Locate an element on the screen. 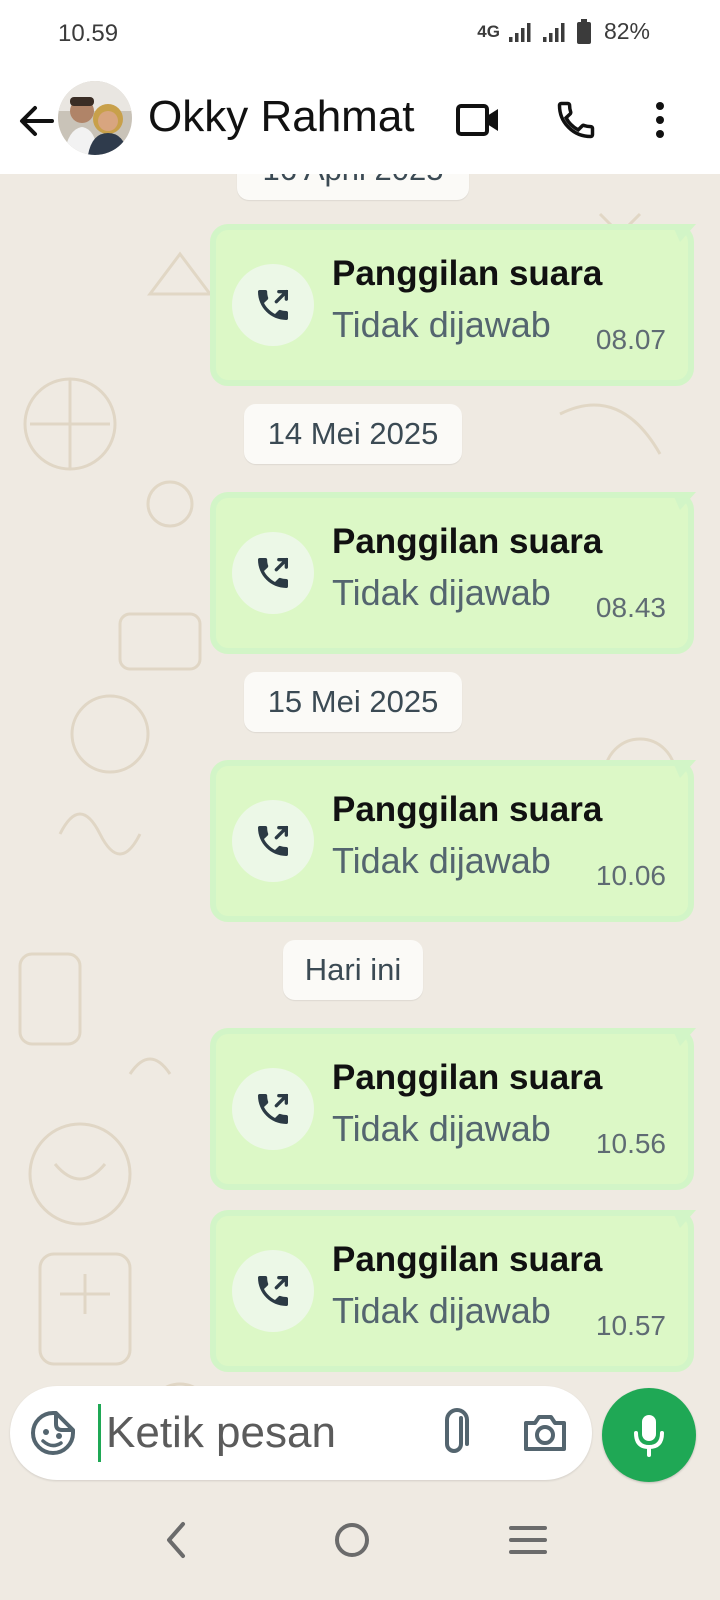 The height and width of the screenshot is (1600, 720). video-call-icon is located at coordinates (477, 120).